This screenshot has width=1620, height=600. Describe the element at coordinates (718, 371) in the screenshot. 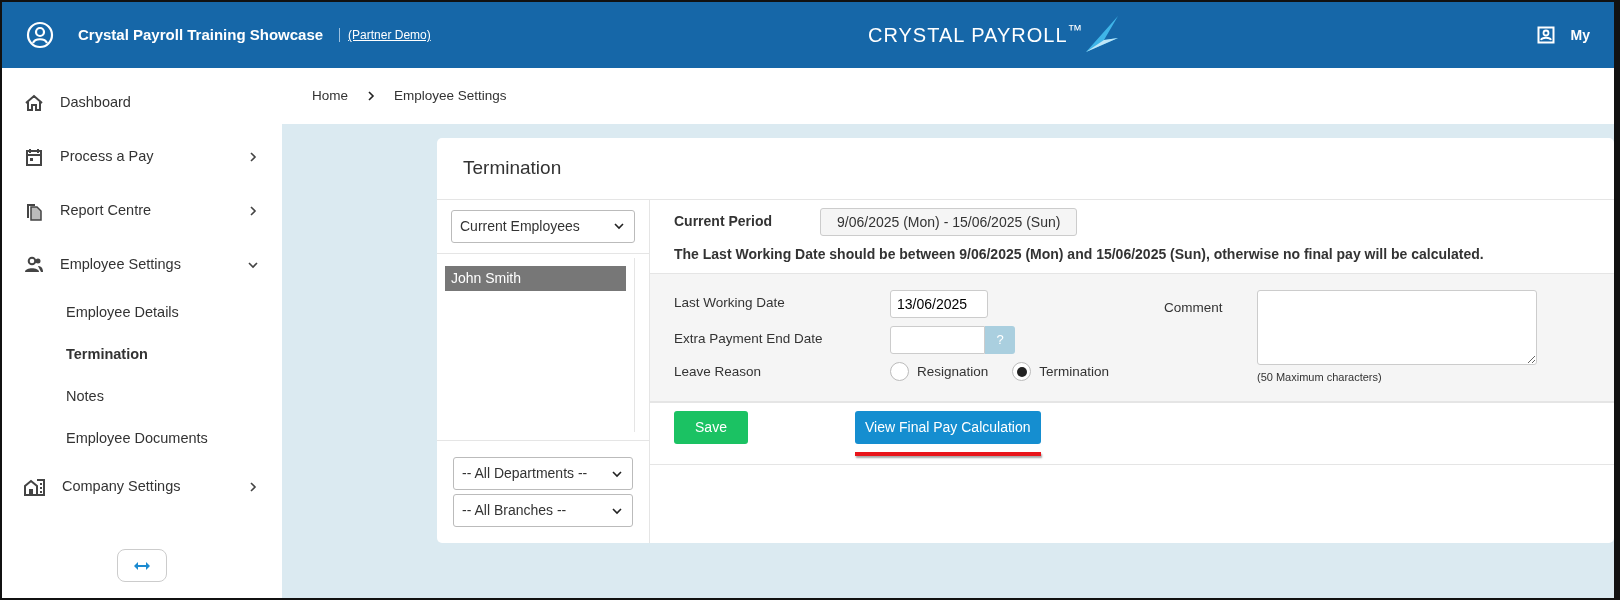

I see `field-label: Leave Reason` at that location.